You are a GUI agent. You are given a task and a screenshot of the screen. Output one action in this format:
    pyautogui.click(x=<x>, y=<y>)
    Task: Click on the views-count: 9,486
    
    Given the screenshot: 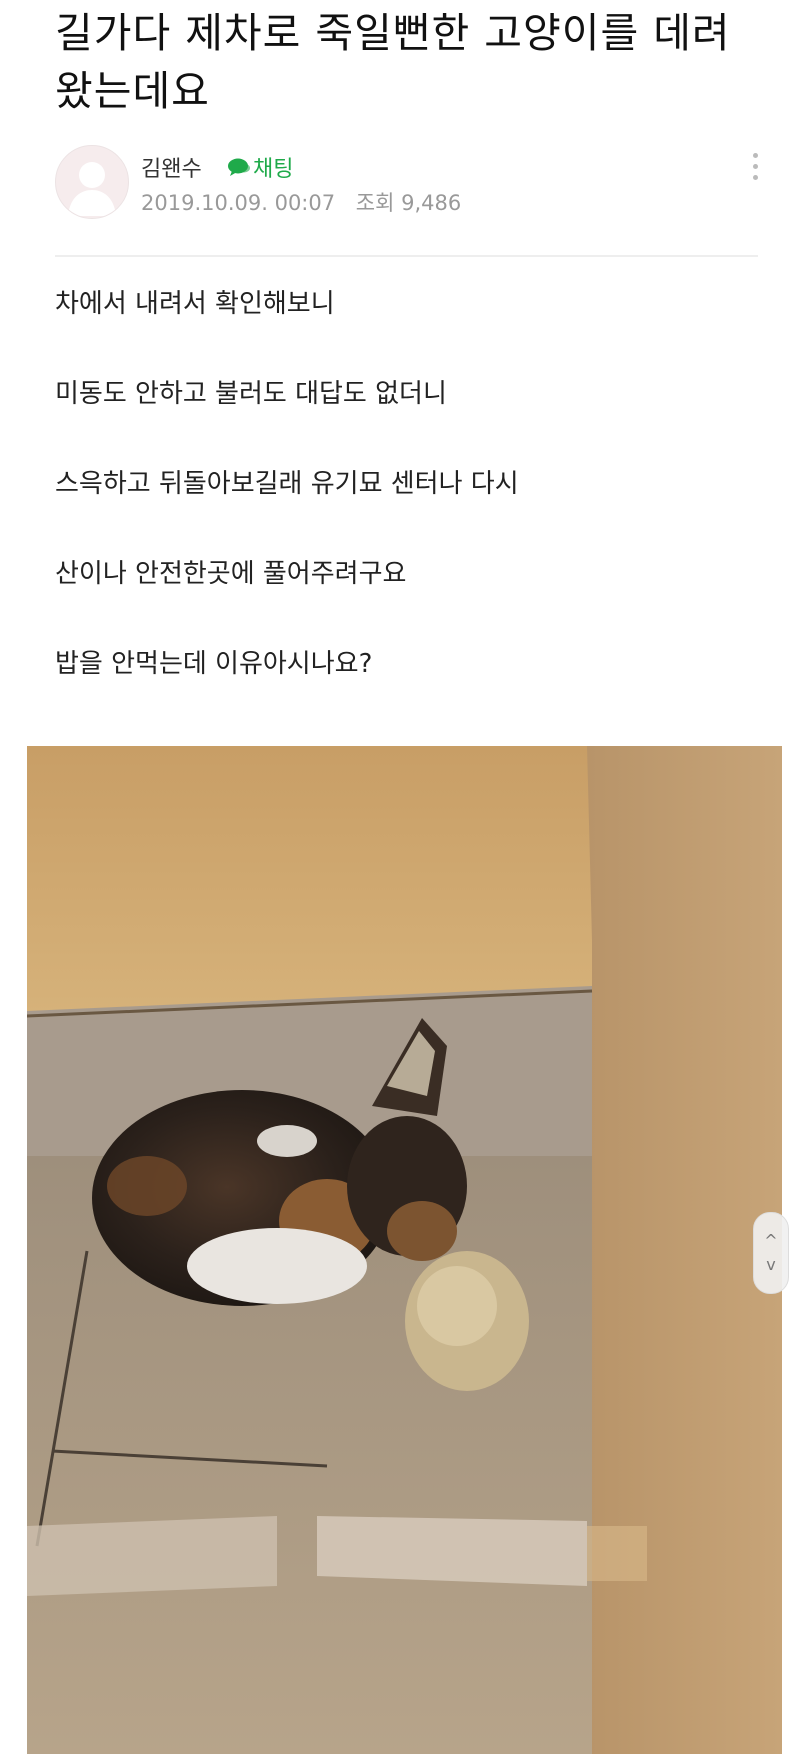 What is the action you would take?
    pyautogui.click(x=431, y=203)
    